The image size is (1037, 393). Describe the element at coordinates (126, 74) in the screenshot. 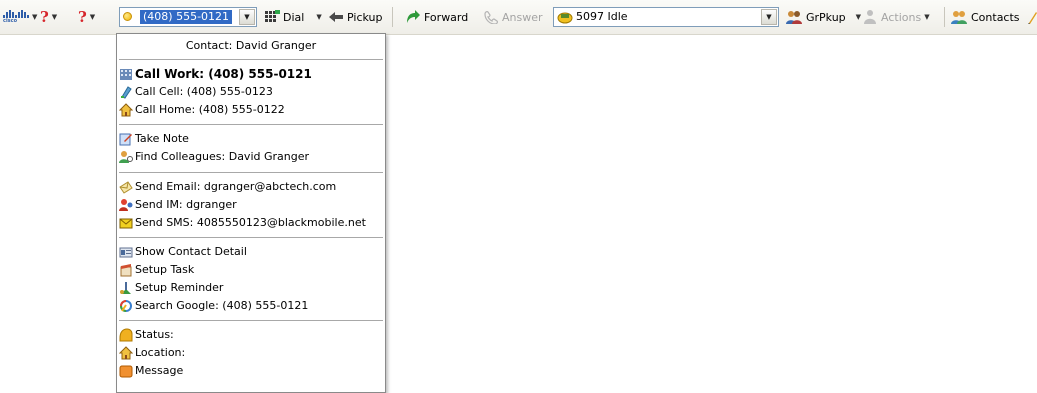

I see `office-building-icon` at that location.